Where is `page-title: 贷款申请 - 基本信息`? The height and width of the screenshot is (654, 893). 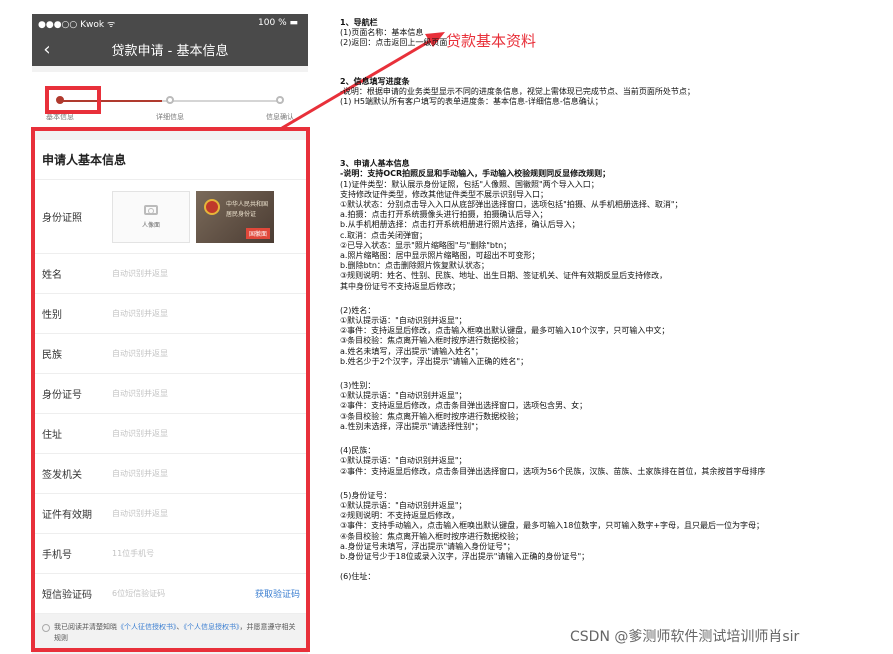
page-title: 贷款申请 - 基本信息 is located at coordinates (170, 51).